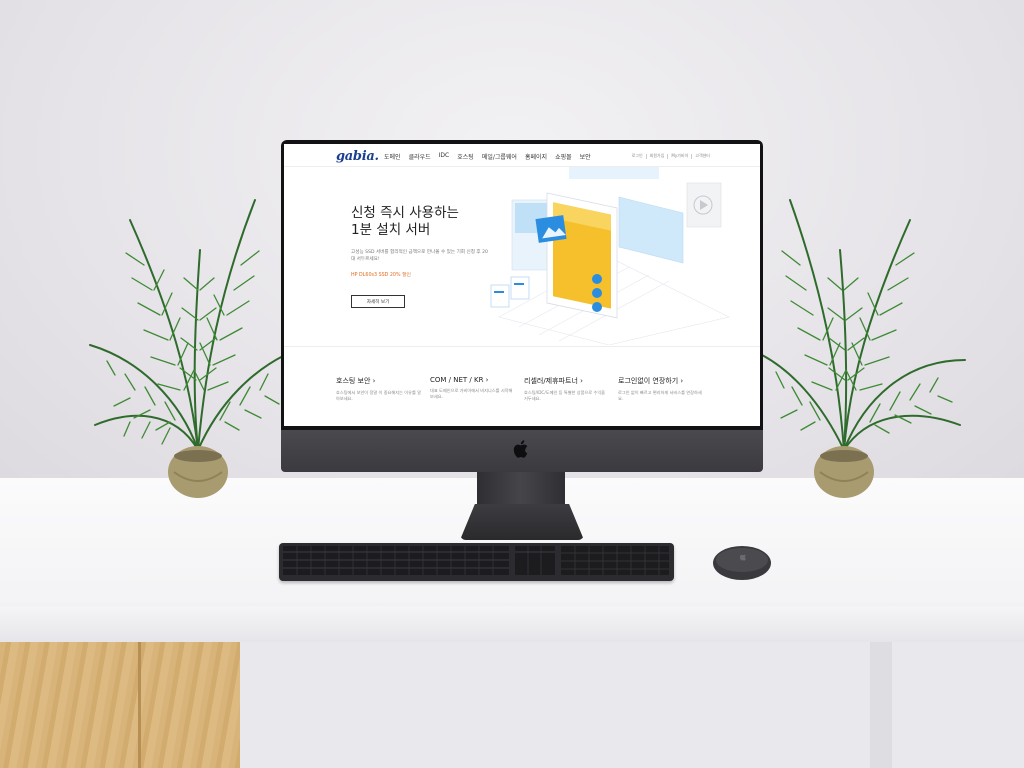 The height and width of the screenshot is (768, 1024). Describe the element at coordinates (520, 449) in the screenshot. I see `apple-logo-icon` at that location.